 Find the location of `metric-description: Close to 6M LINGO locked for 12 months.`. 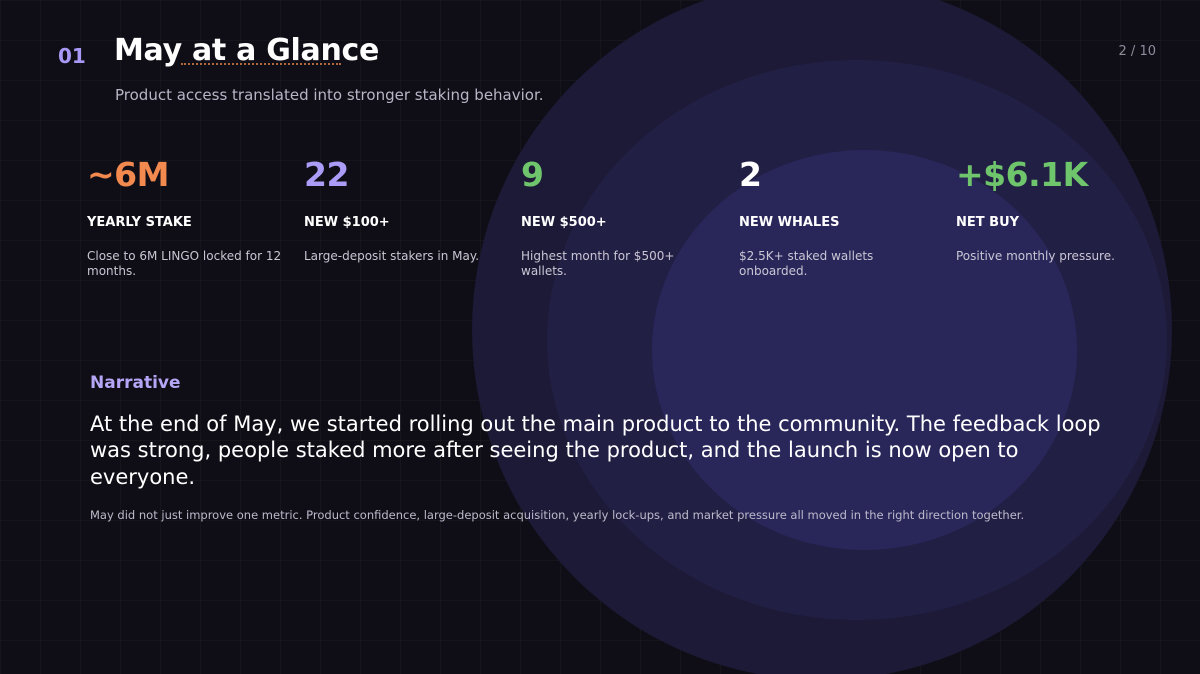

metric-description: Close to 6M LINGO locked for 12 months. is located at coordinates (184, 263).